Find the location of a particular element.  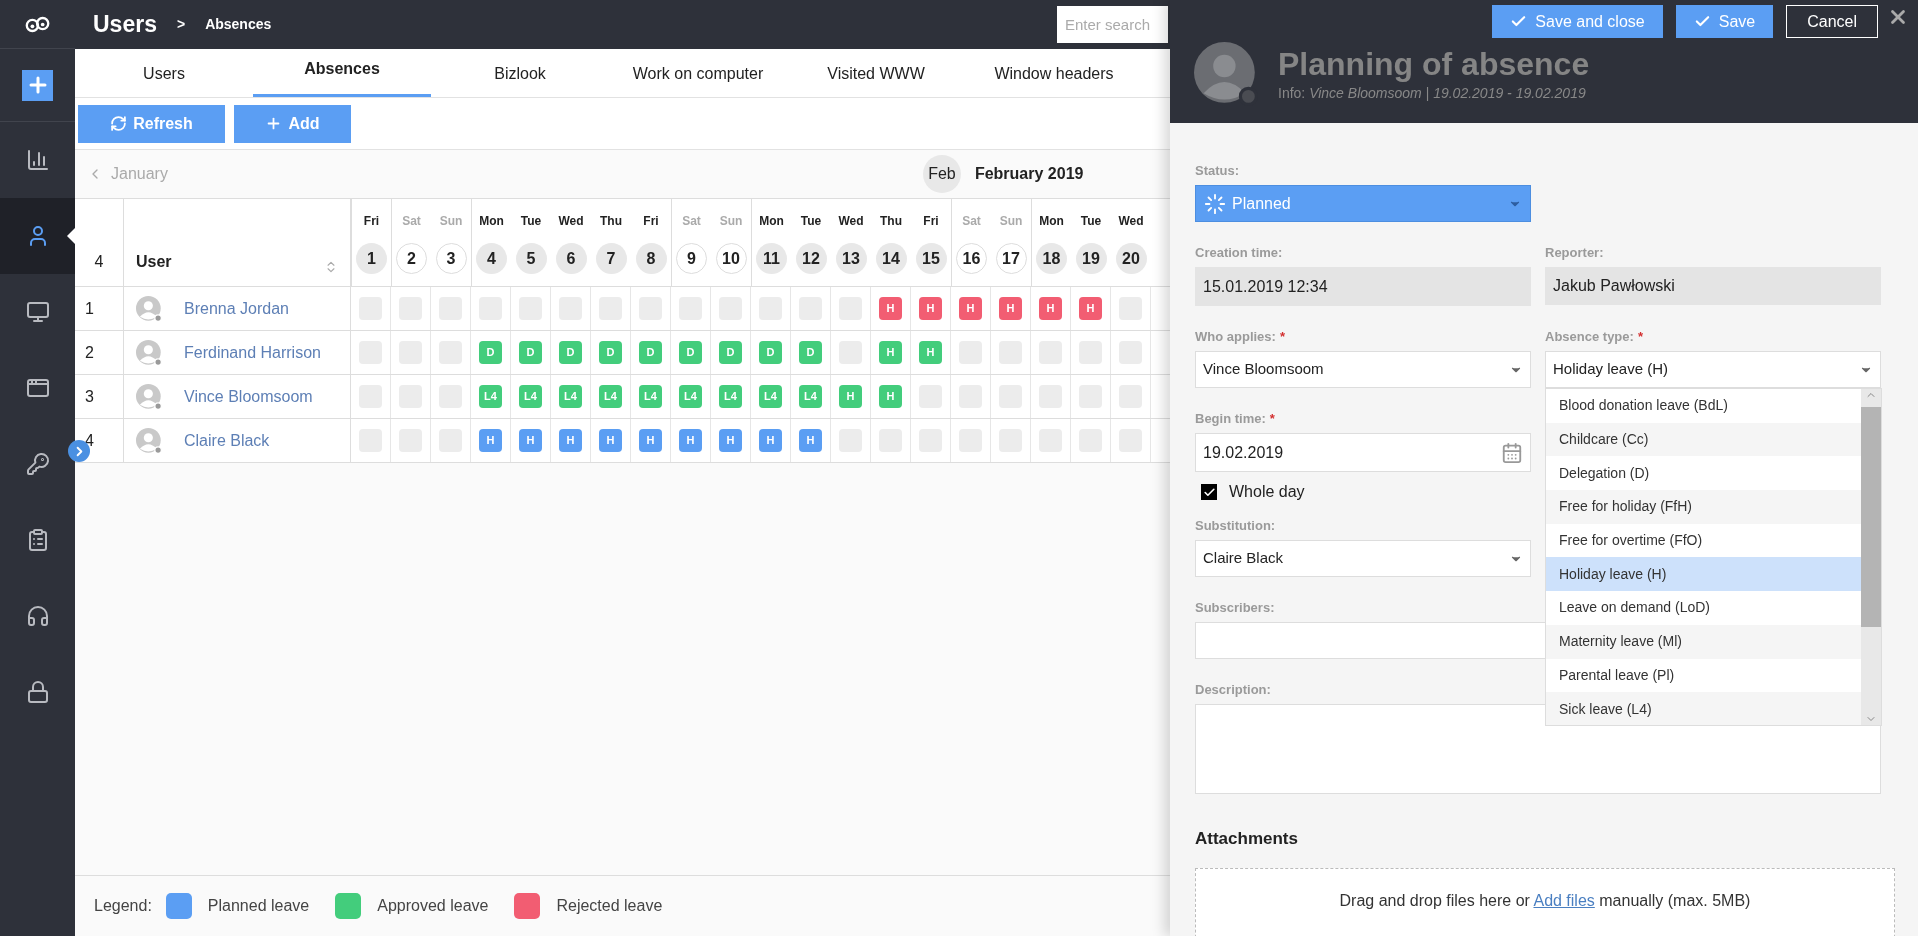

bar-chart-icon is located at coordinates (37, 160).